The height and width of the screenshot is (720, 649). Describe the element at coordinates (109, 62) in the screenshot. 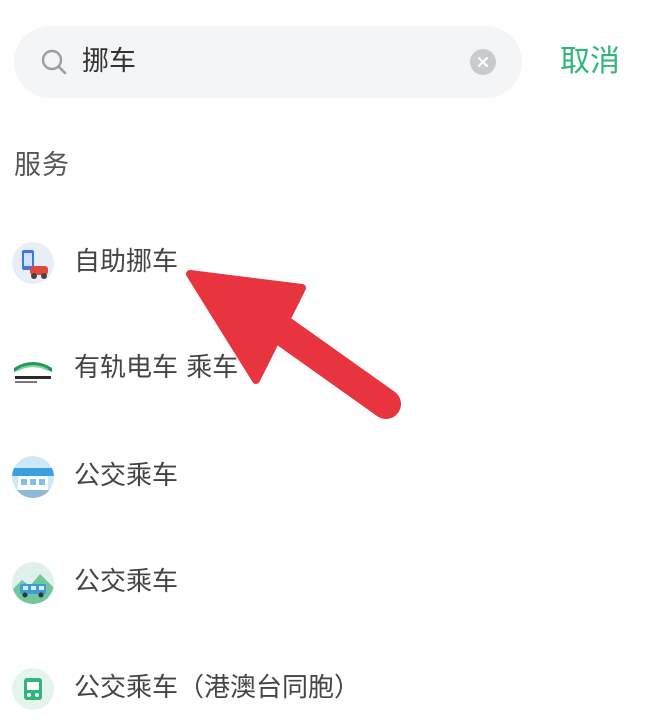

I see `search-input: 挪车` at that location.